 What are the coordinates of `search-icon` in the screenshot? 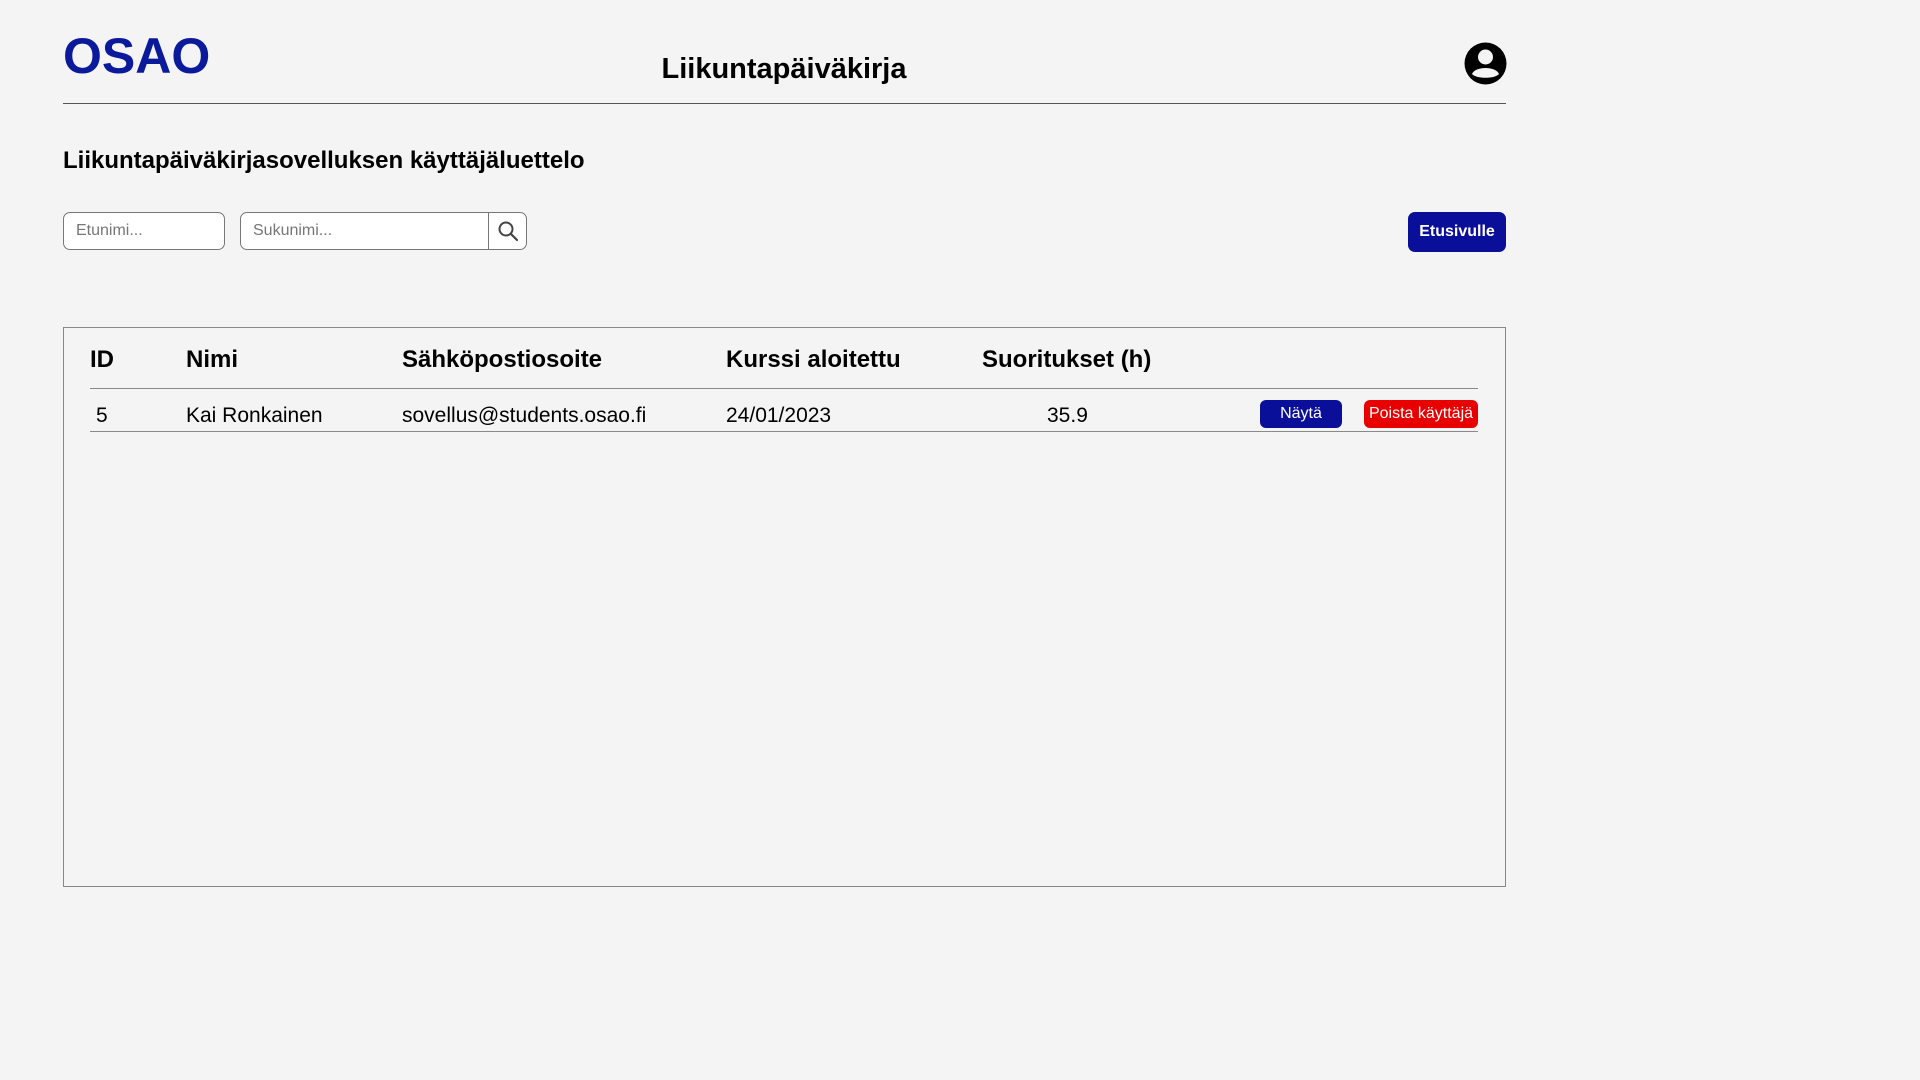 It's located at (508, 231).